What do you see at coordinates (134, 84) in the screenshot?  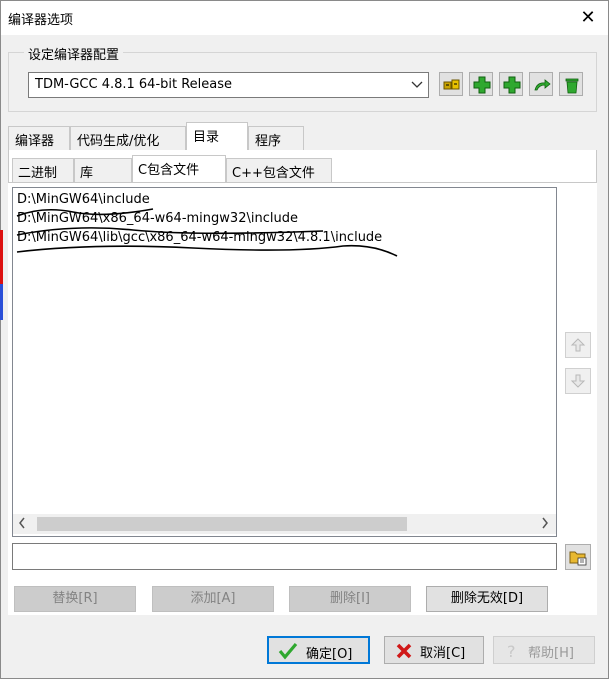 I see `config-selected-value: TDM-GCC 4.8.1 64-bit Release` at bounding box center [134, 84].